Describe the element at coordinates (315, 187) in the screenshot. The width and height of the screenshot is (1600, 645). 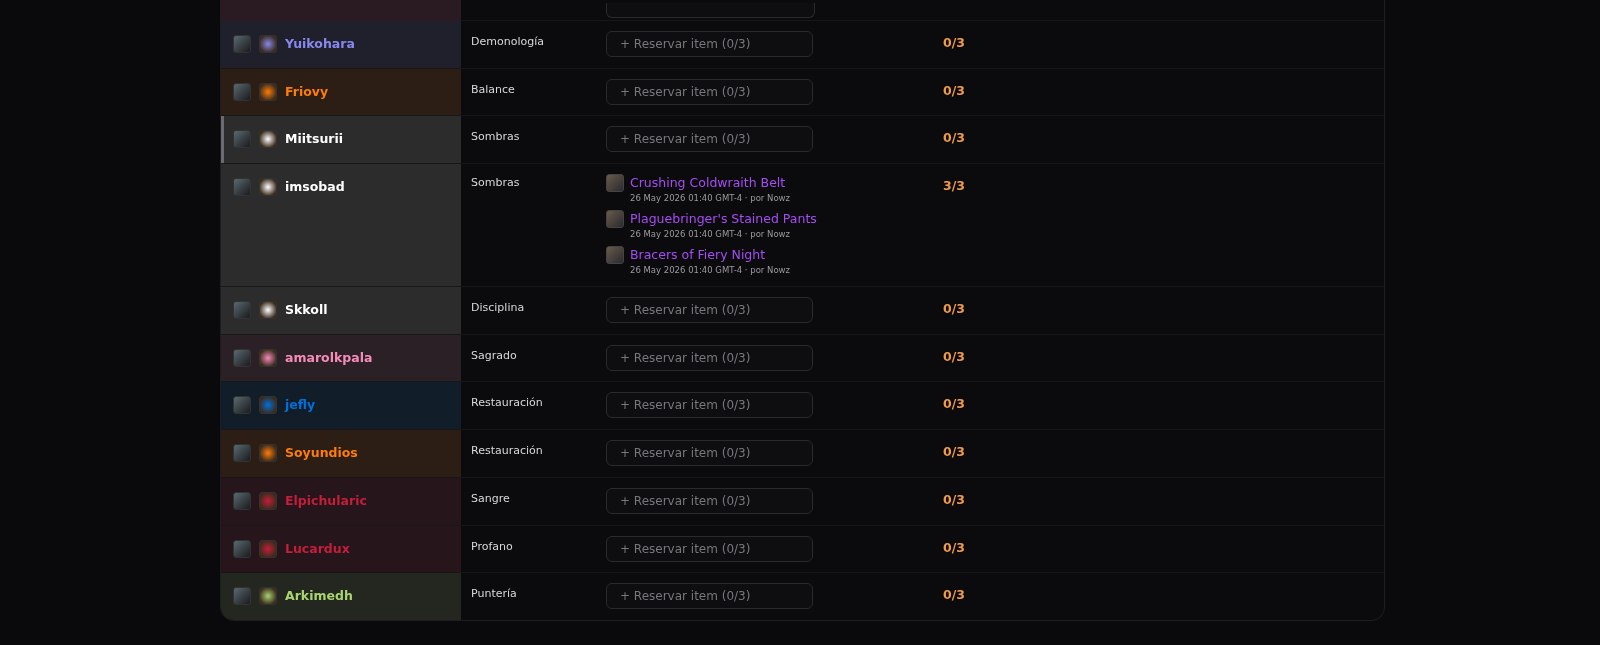
I see `player-name: imsobad` at that location.